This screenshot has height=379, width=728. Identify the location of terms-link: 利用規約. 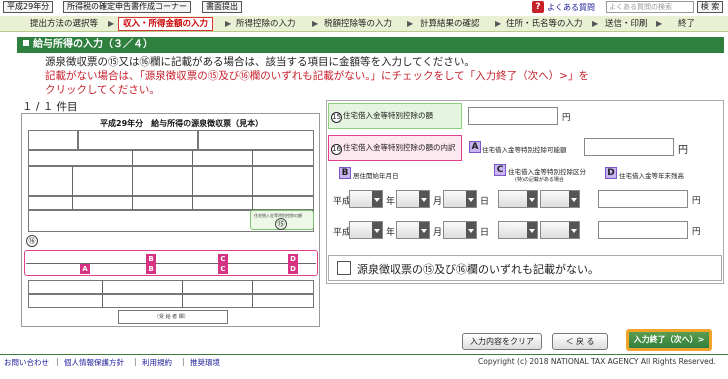
(157, 362).